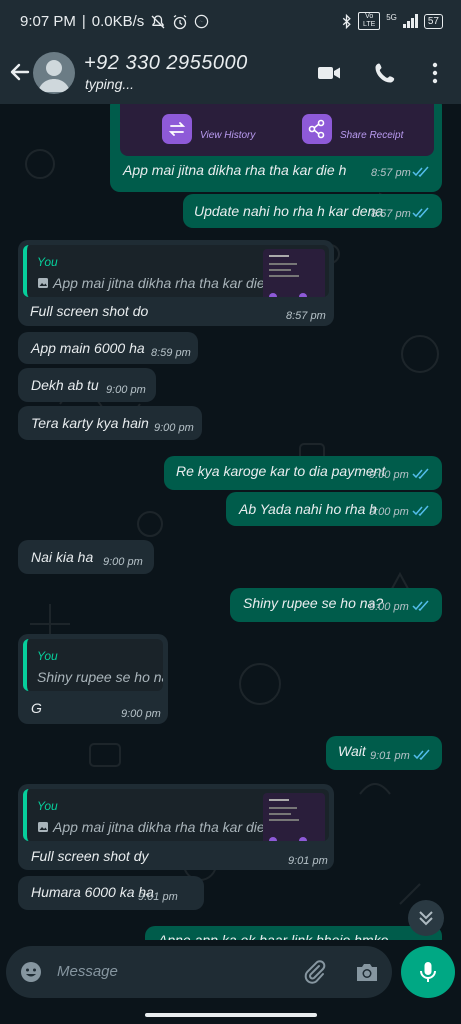  Describe the element at coordinates (228, 135) in the screenshot. I see `view-history-label: View History` at that location.